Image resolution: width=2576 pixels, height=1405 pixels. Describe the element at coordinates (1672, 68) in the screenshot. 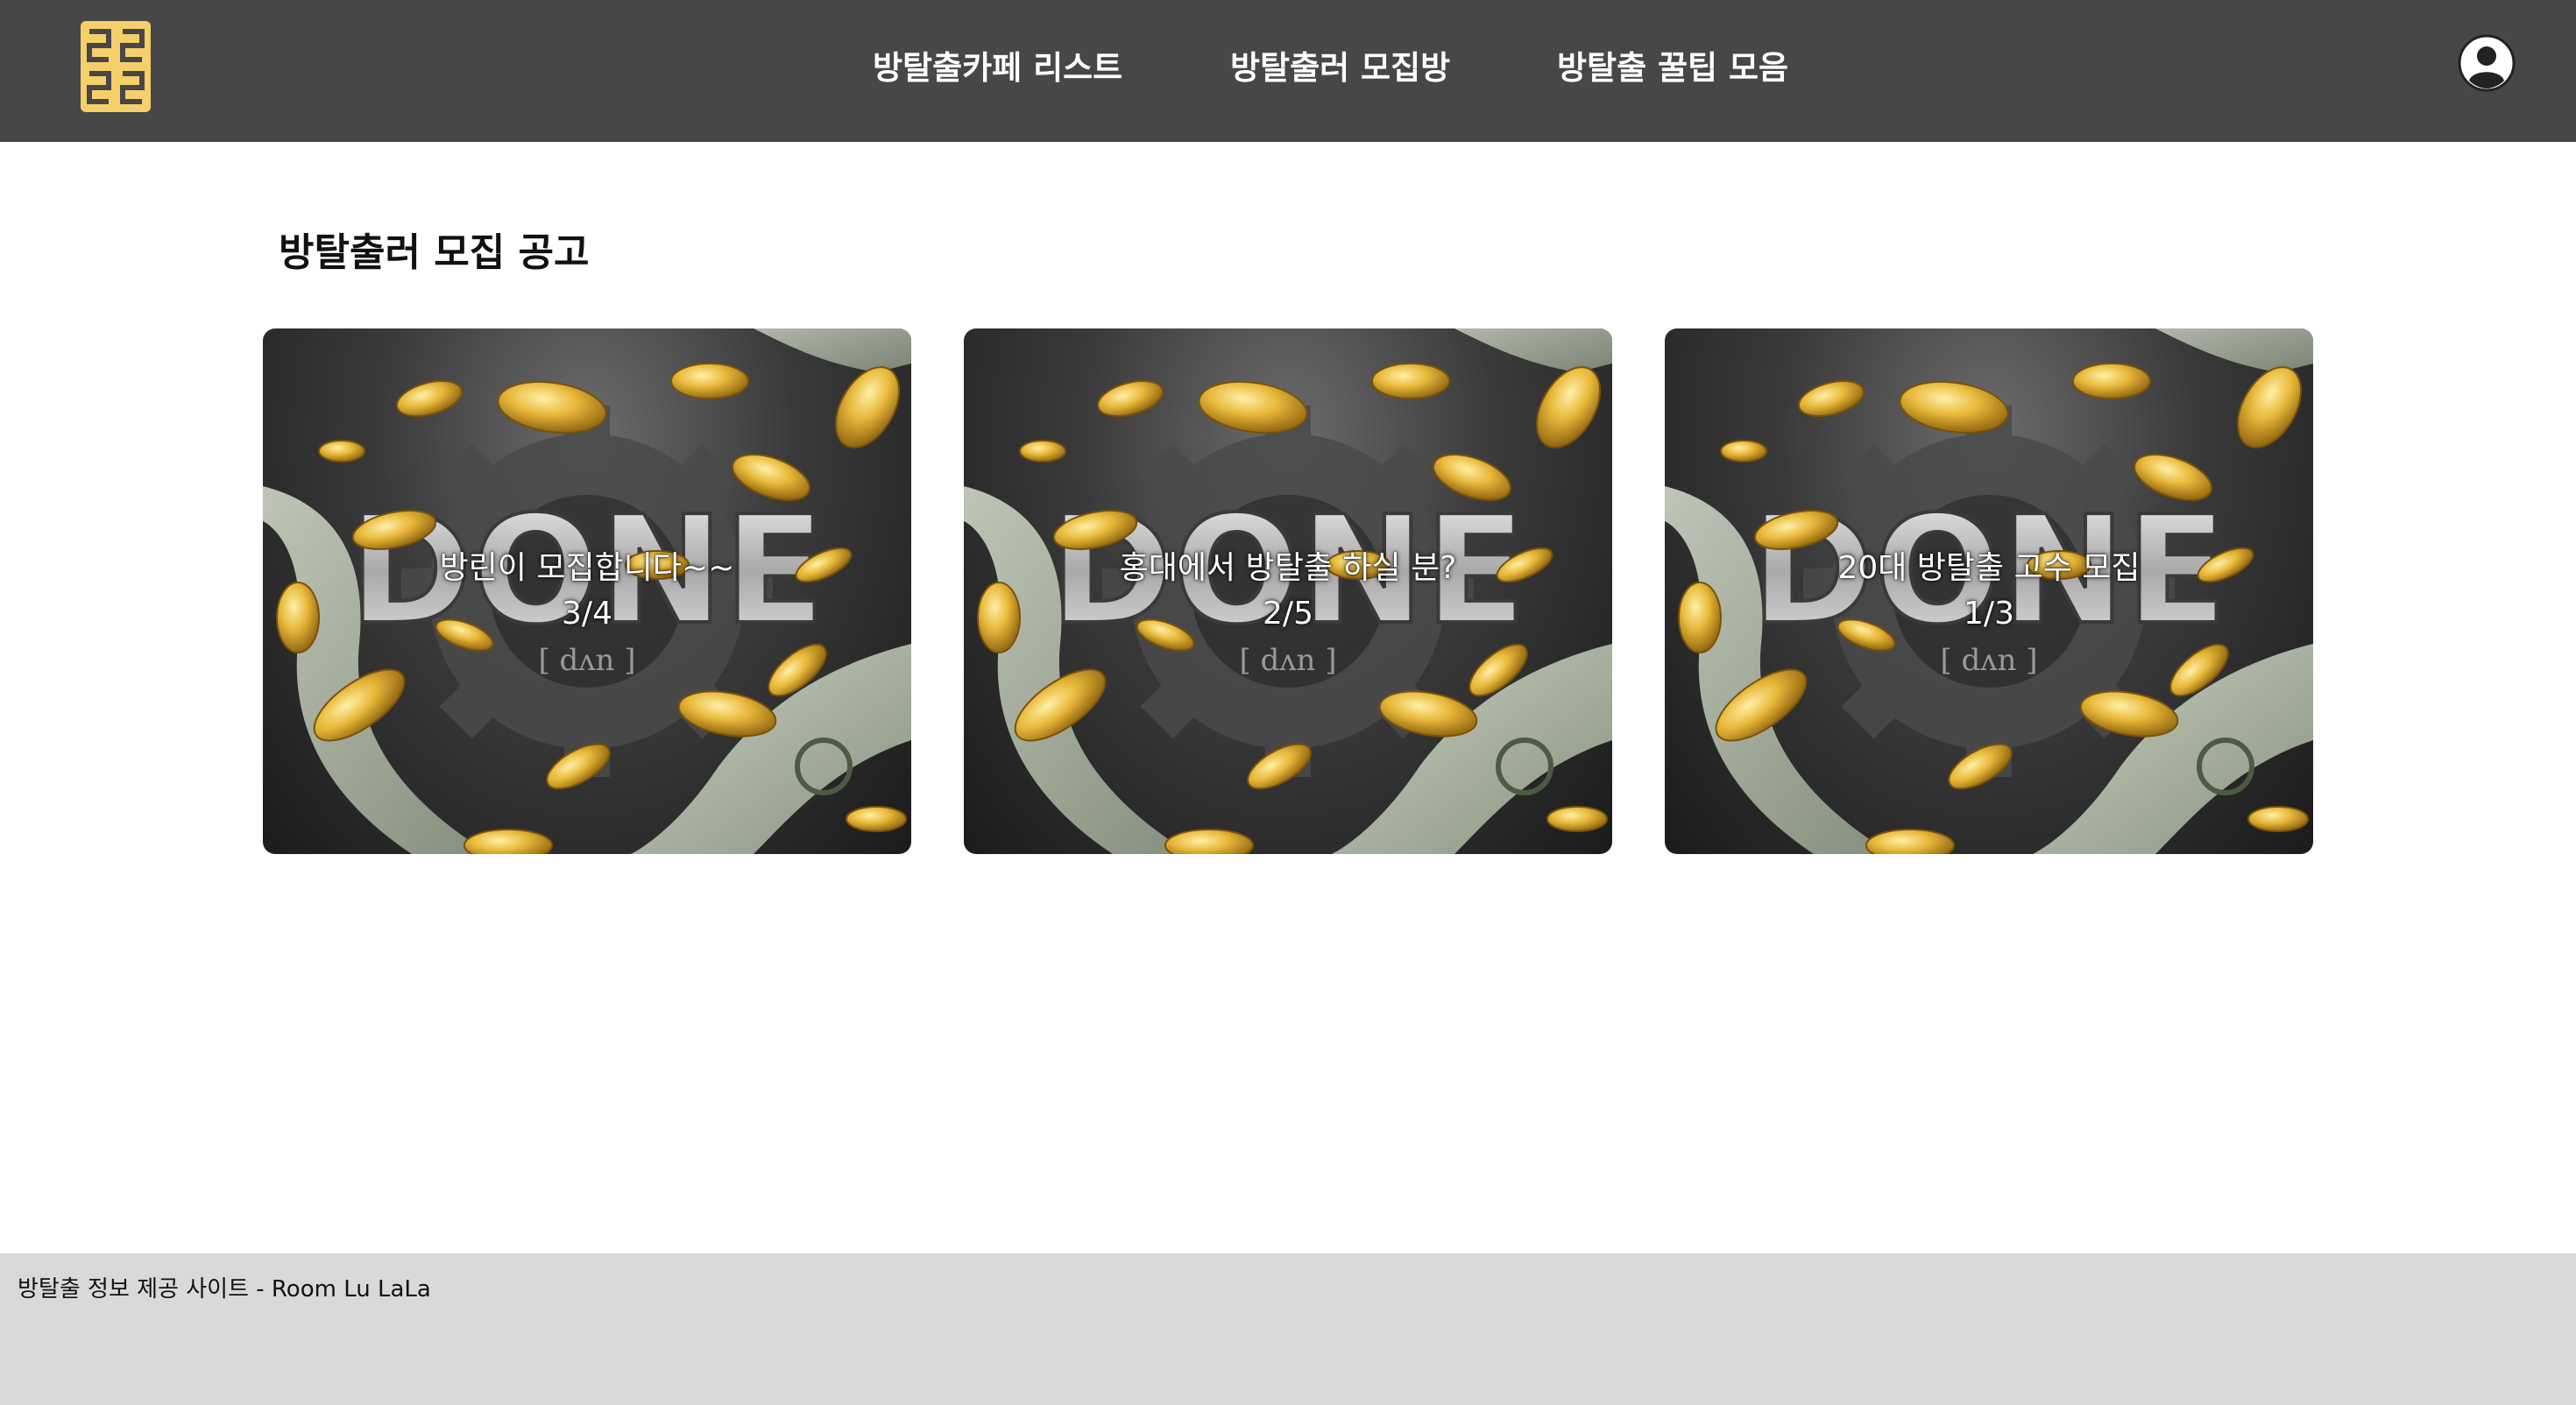

I see `nav-tips: 방탈출 꿀팁 모음` at that location.